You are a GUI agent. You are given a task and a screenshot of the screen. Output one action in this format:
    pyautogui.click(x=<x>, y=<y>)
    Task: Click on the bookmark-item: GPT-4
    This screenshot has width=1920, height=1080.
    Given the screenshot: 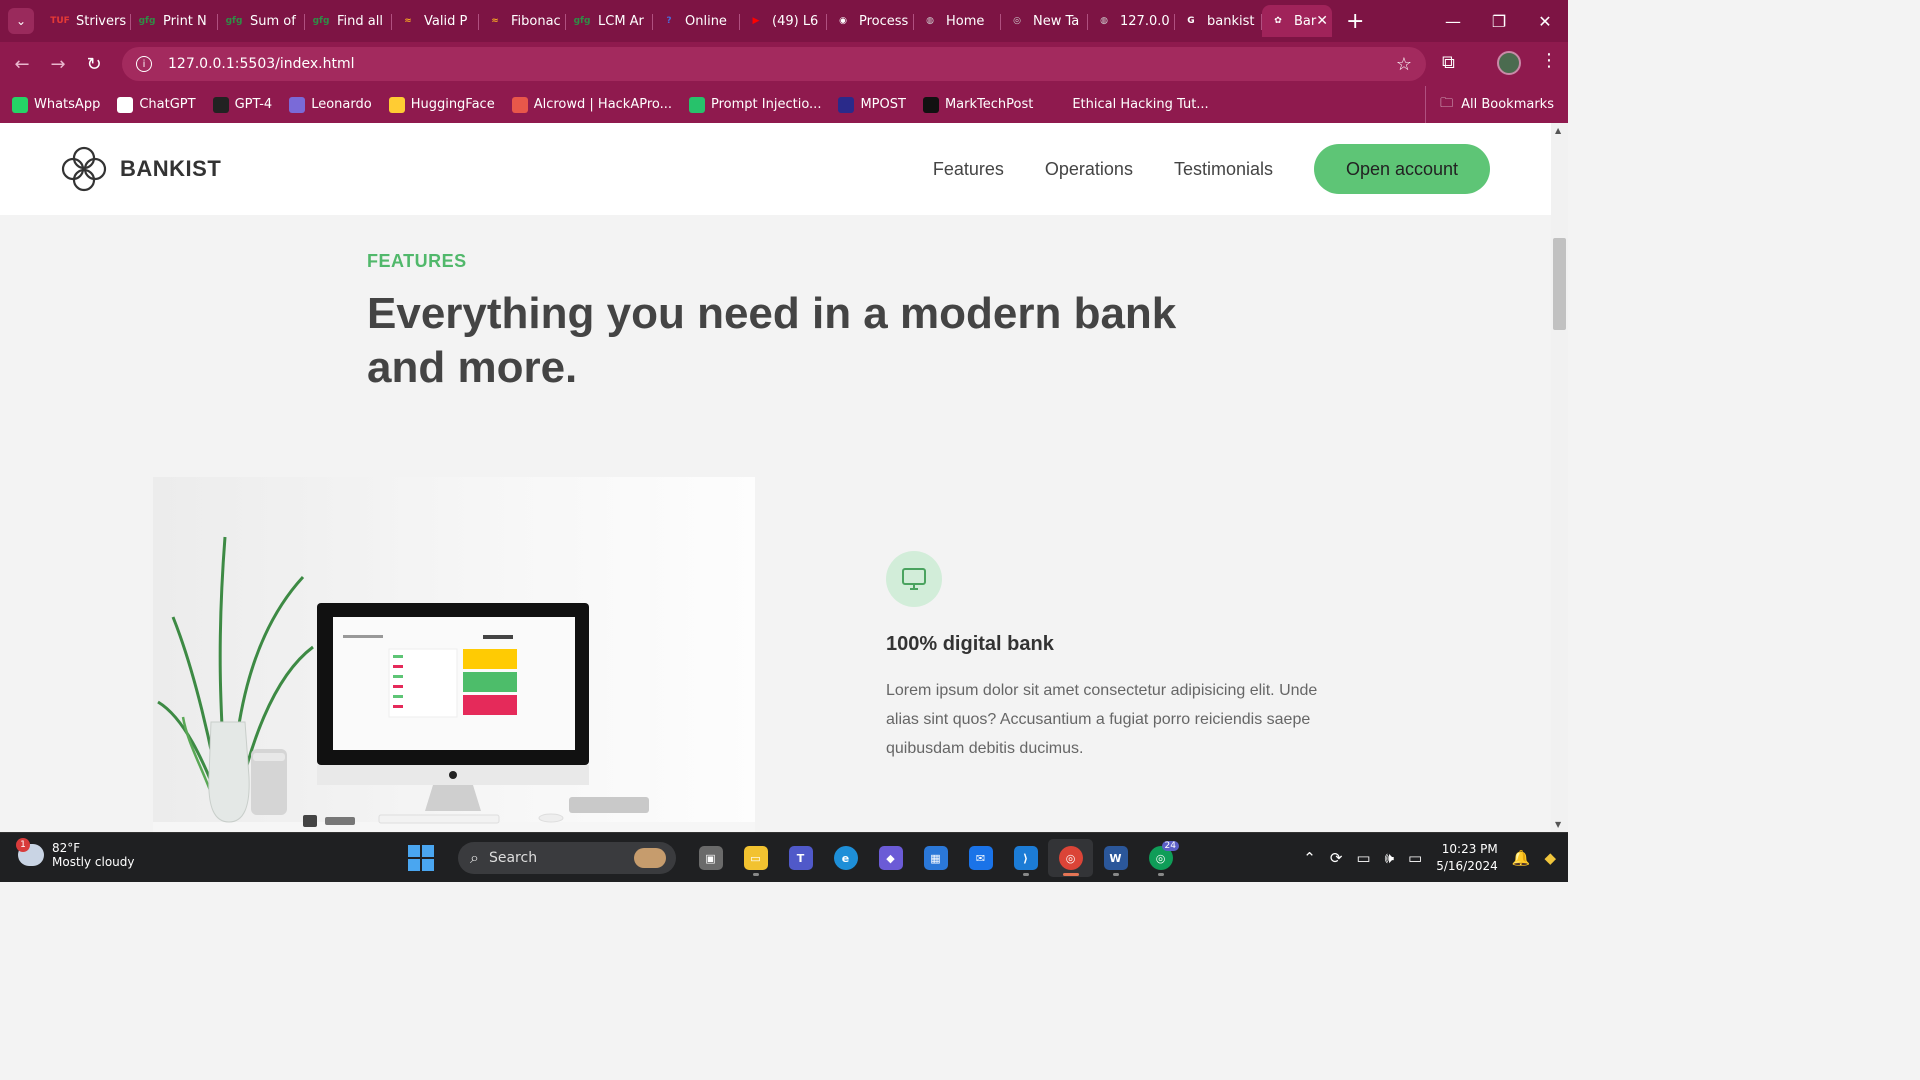 What is the action you would take?
    pyautogui.click(x=242, y=104)
    